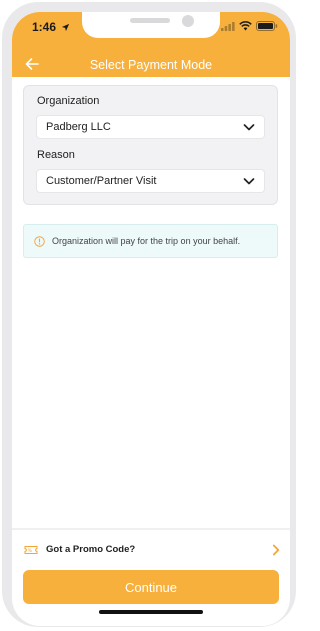 This screenshot has height=631, width=320. I want to click on battery-icon, so click(267, 26).